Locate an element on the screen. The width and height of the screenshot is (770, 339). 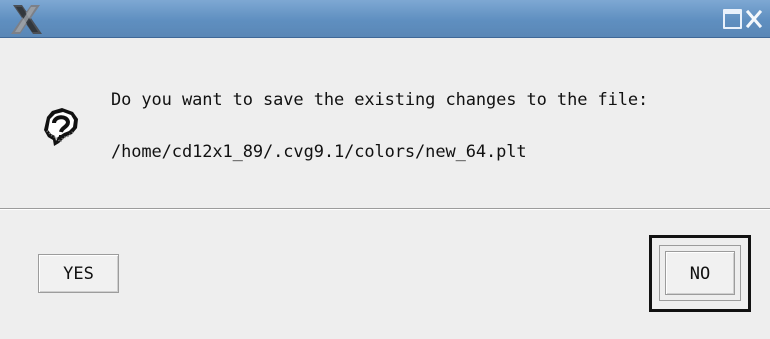
close-icon is located at coordinates (754, 19).